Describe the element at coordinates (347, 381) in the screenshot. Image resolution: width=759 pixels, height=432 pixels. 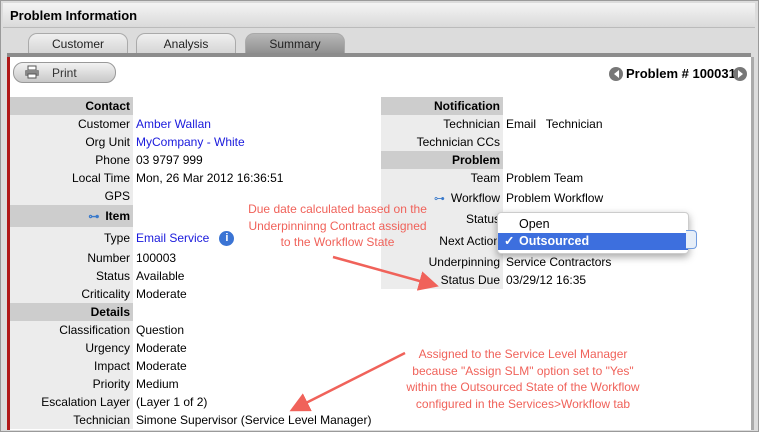
I see `arrow-to-technician` at that location.